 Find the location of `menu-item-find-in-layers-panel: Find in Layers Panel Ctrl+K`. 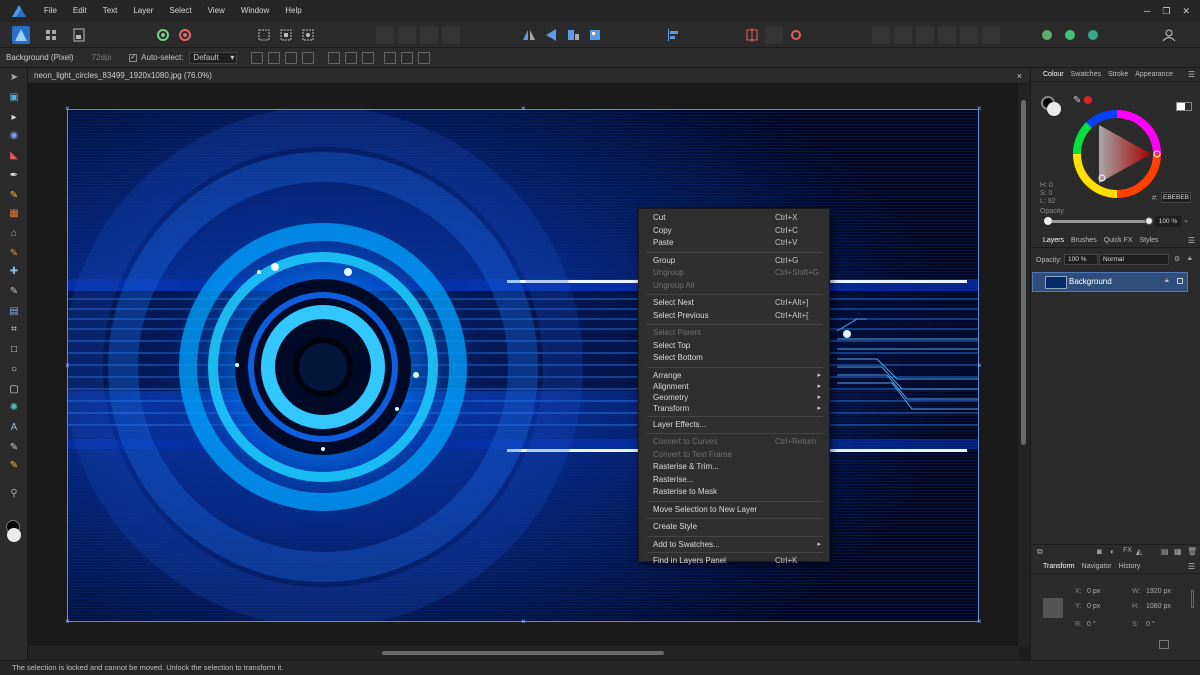

menu-item-find-in-layers-panel: Find in Layers Panel Ctrl+K is located at coordinates (734, 561).